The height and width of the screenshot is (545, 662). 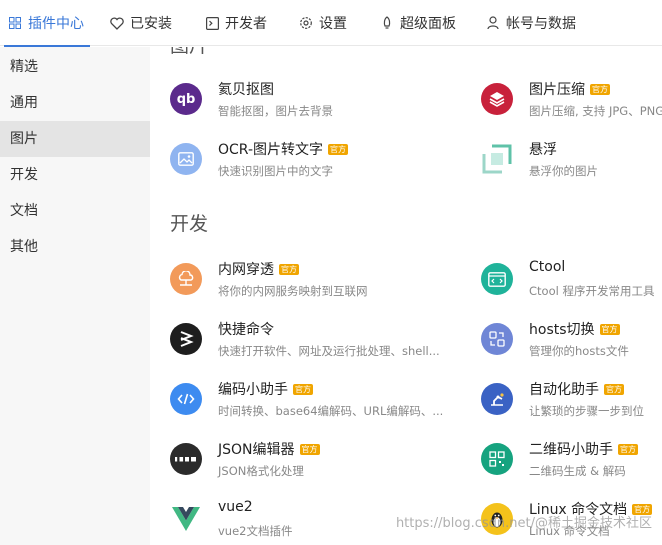 What do you see at coordinates (246, 90) in the screenshot?
I see `plugin-name: 氦贝抠图` at bounding box center [246, 90].